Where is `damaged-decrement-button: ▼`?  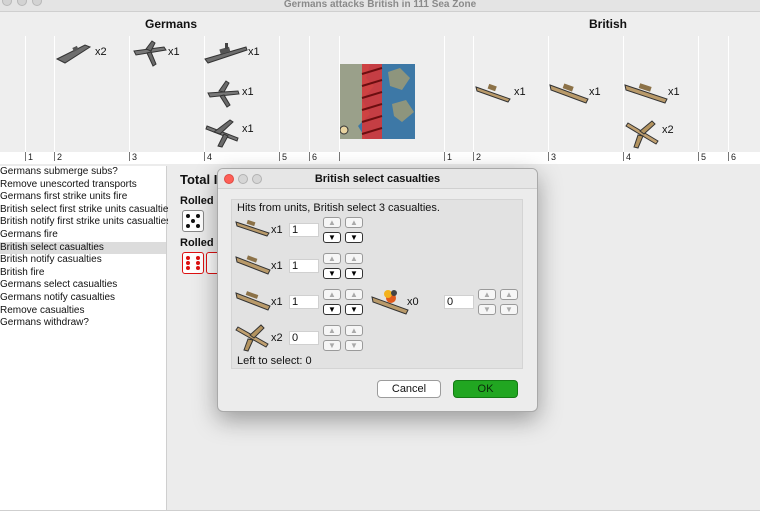 damaged-decrement-button: ▼ is located at coordinates (487, 309).